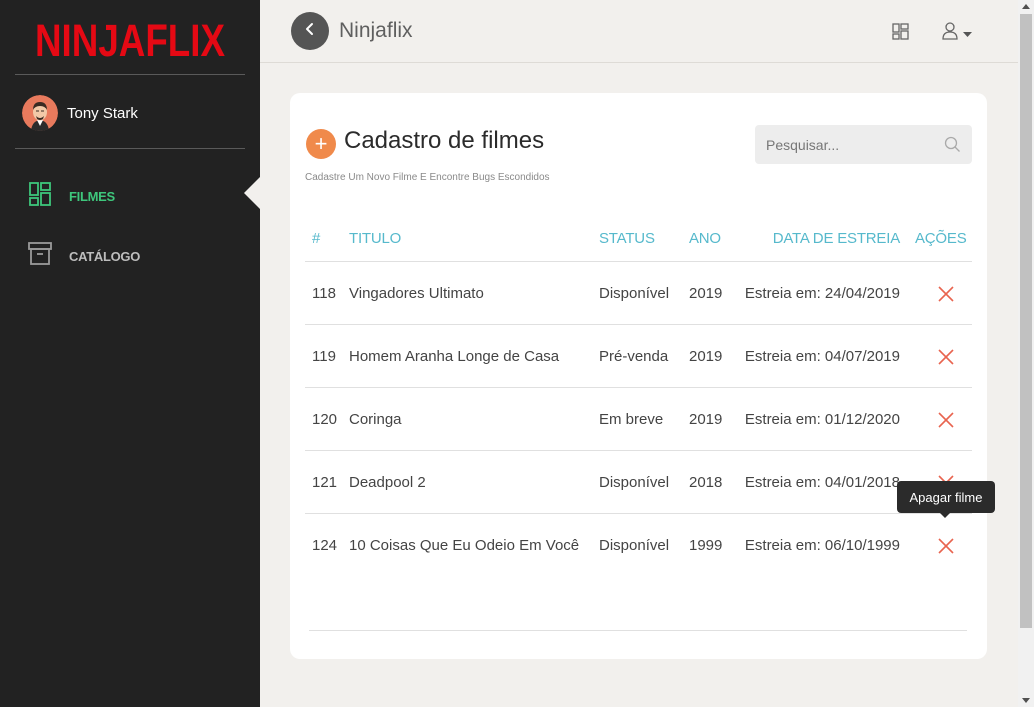 The image size is (1034, 707). I want to click on column-header-ano: ANO, so click(705, 238).